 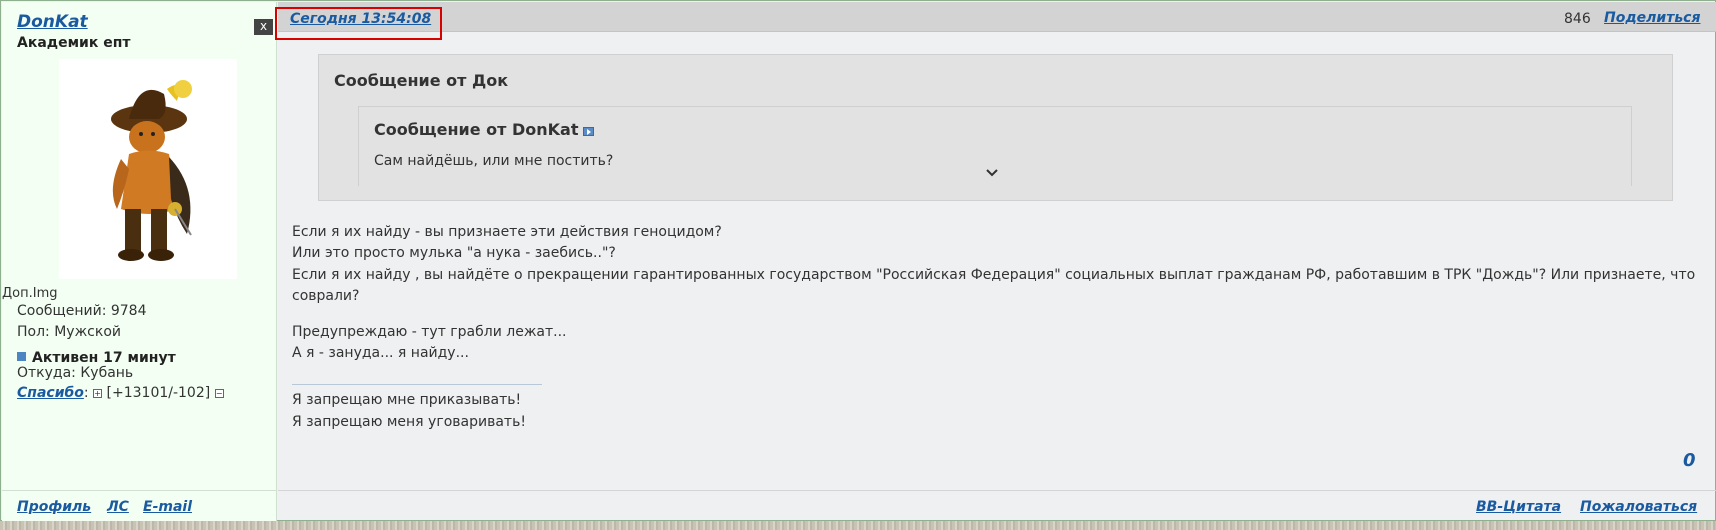 I want to click on bottom-border, so click(x=858, y=525).